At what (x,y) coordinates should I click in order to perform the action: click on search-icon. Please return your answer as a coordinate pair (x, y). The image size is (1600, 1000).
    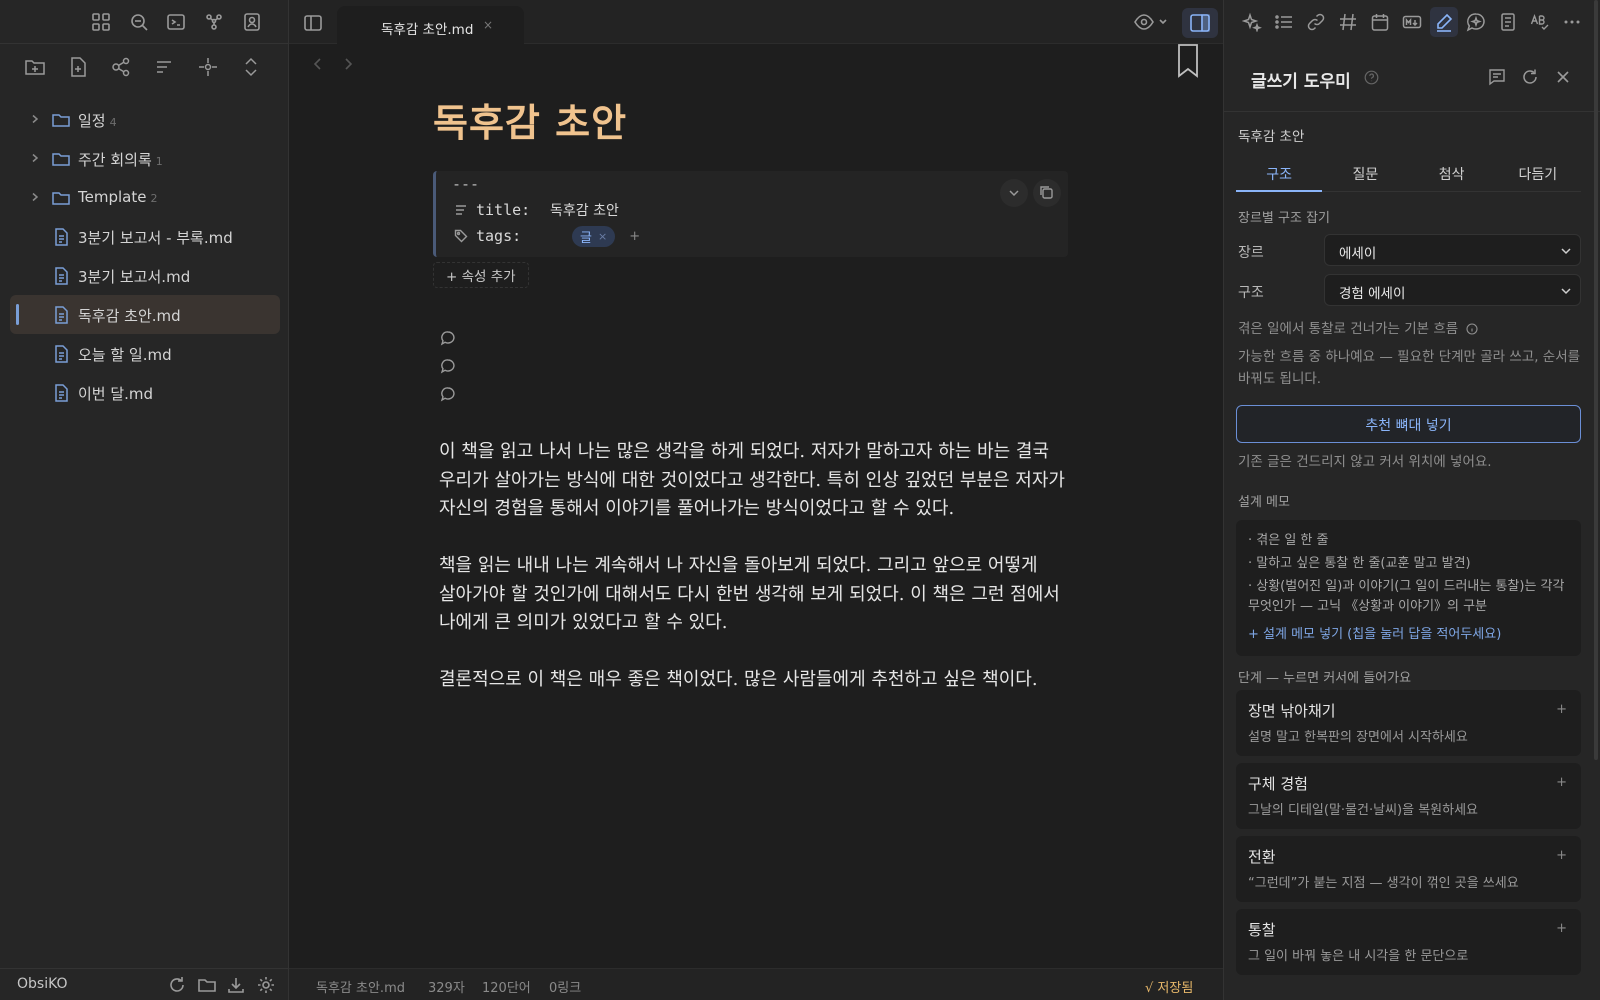
    Looking at the image, I should click on (139, 22).